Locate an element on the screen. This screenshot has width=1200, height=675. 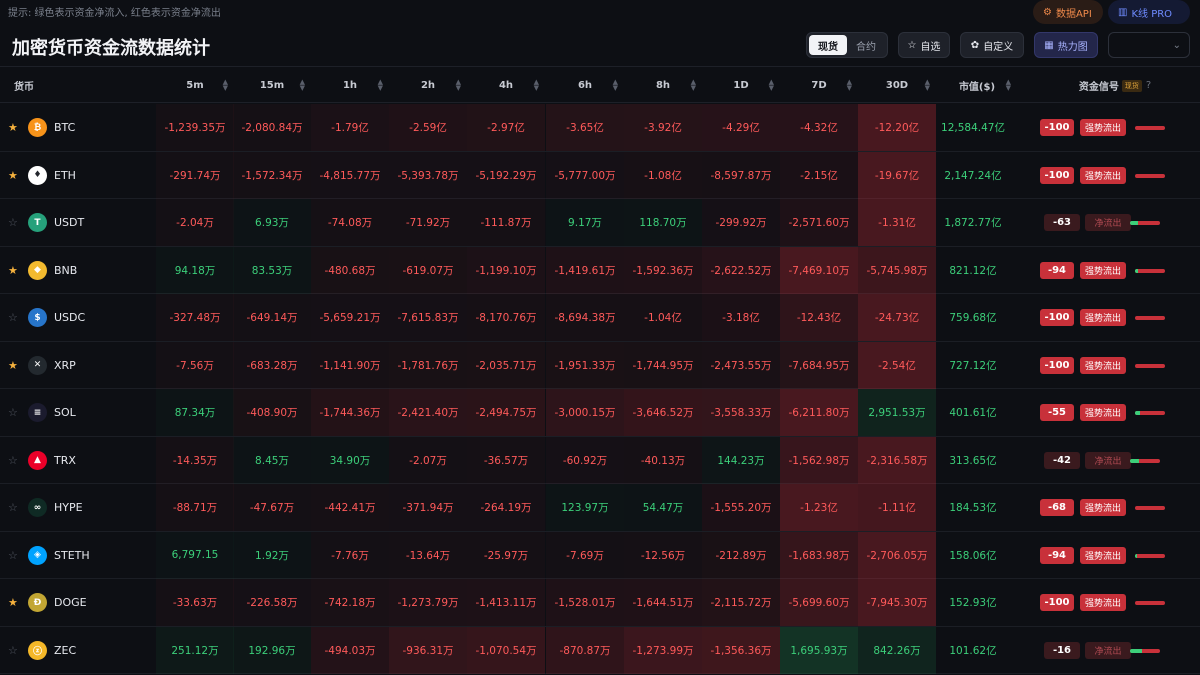
header-15m: 15m ▲ ▼ is located at coordinates (272, 85).